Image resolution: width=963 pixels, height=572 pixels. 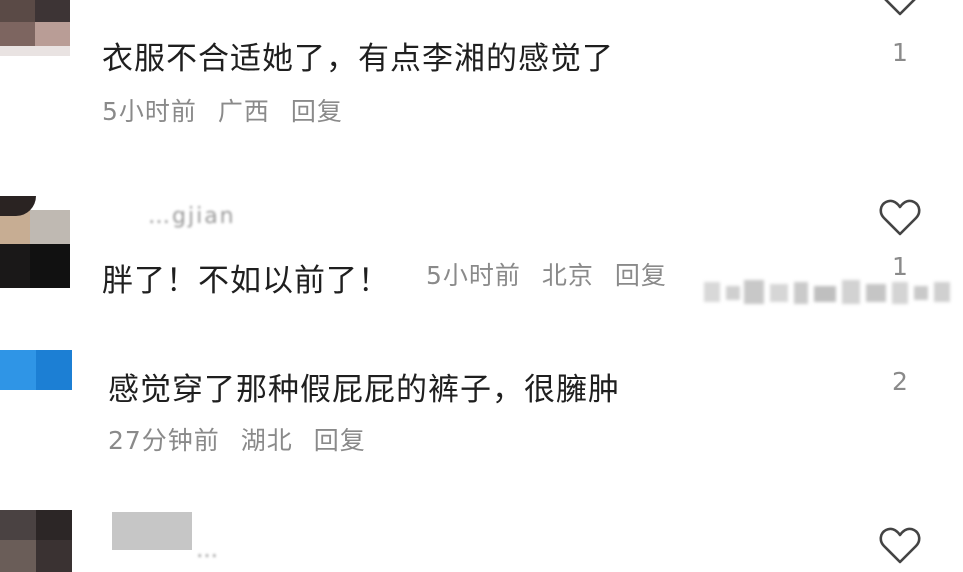 I want to click on like-count: 2, so click(x=900, y=381).